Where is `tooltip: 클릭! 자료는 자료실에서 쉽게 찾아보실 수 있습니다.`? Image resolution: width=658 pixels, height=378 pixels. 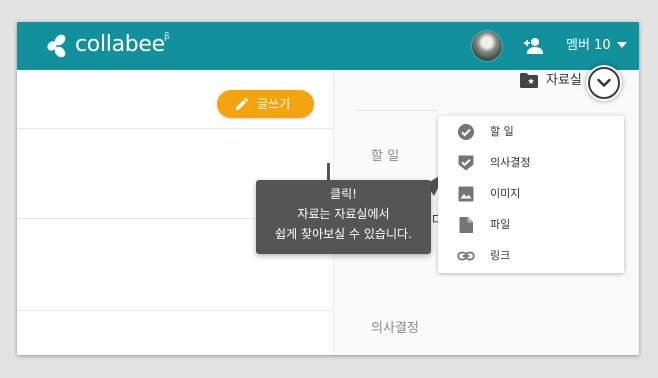
tooltip: 클릭! 자료는 자료실에서 쉽게 찾아보실 수 있습니다. is located at coordinates (343, 217).